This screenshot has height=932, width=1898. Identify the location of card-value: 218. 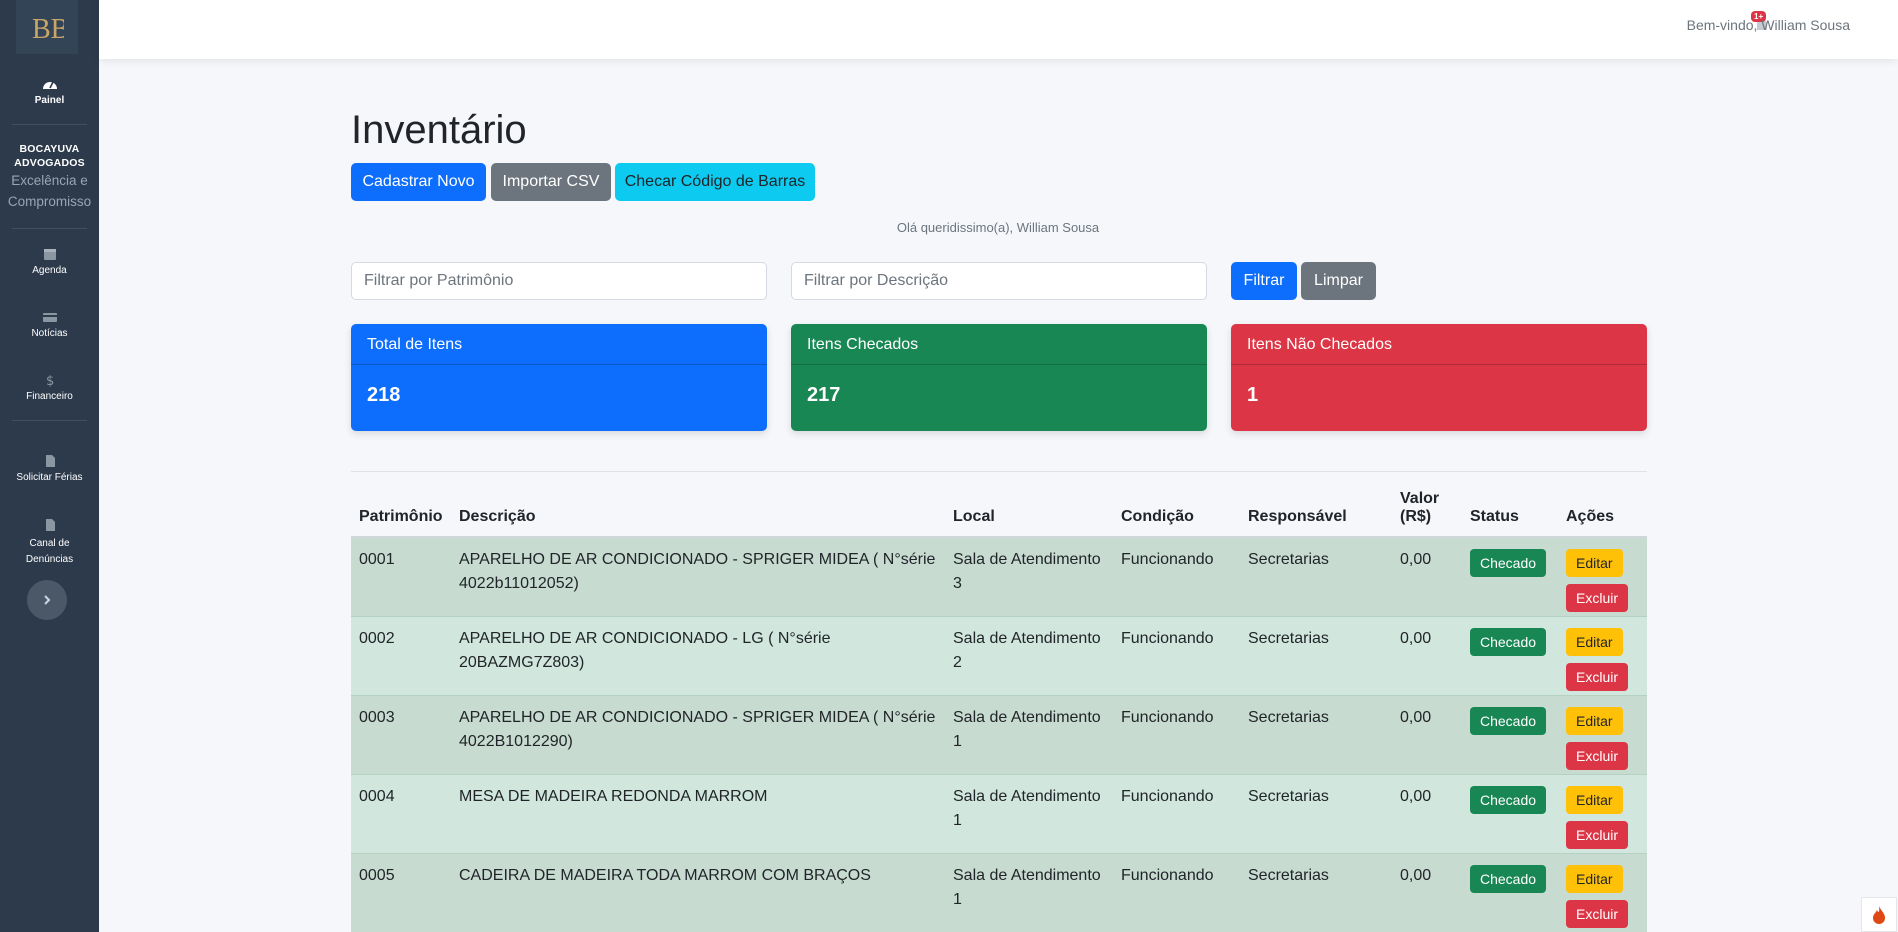
(384, 395).